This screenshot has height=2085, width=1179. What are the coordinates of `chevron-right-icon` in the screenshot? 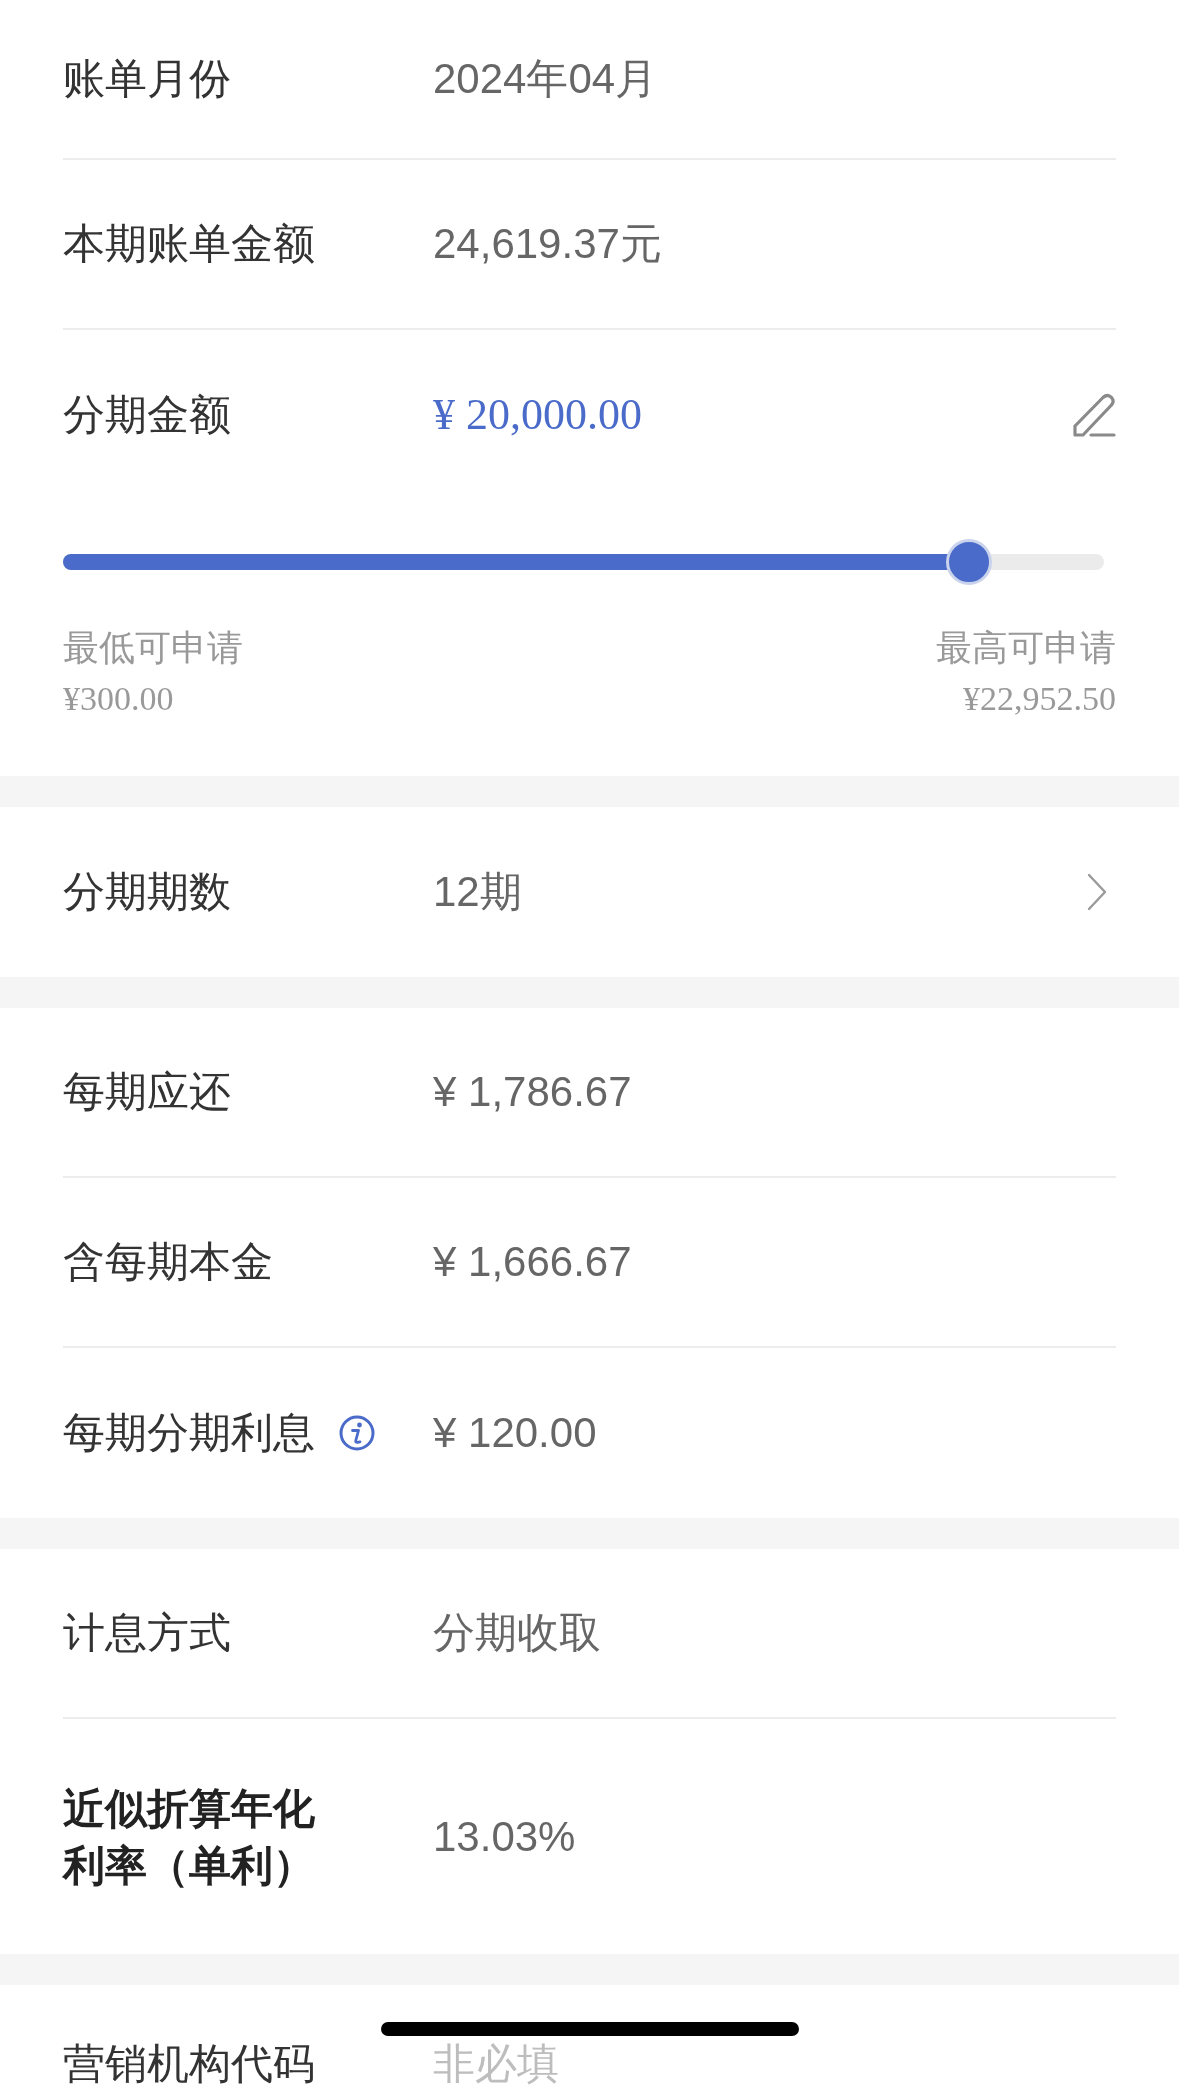 It's located at (1097, 892).